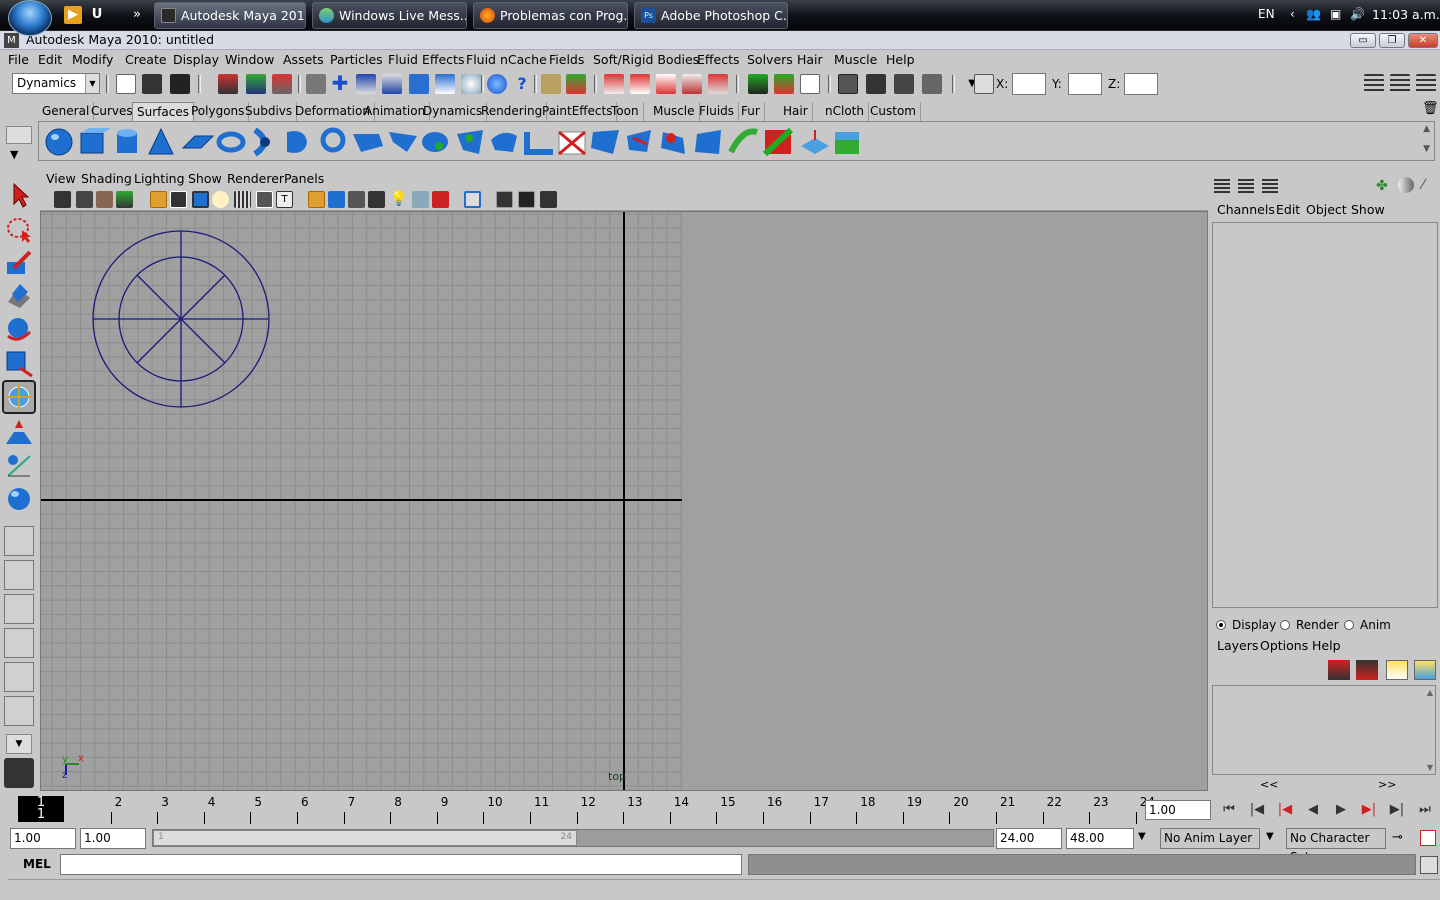  Describe the element at coordinates (471, 84) in the screenshot. I see `history-icon` at that location.